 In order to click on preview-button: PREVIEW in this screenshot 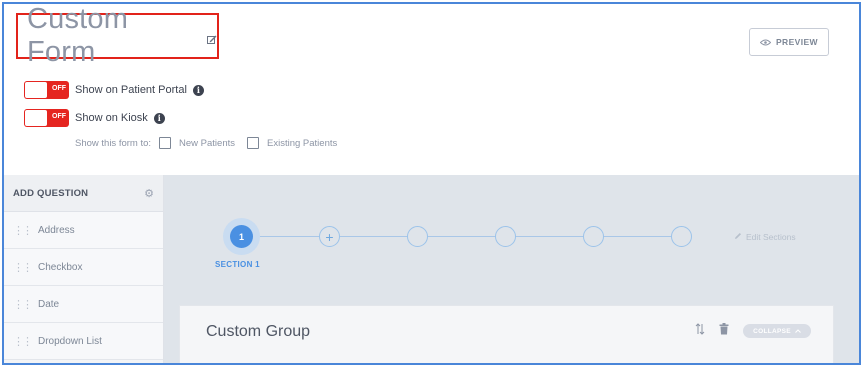, I will do `click(789, 42)`.